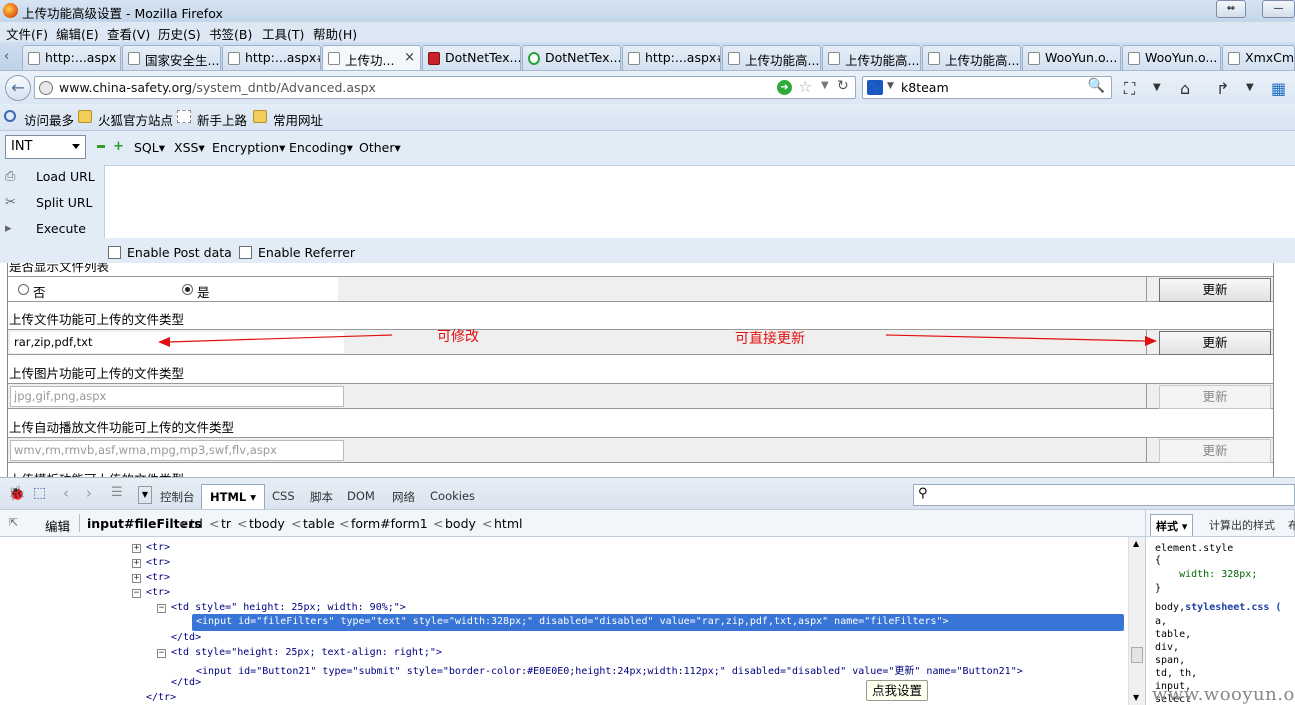  I want to click on encoding-menu: Encoding▾, so click(321, 147).